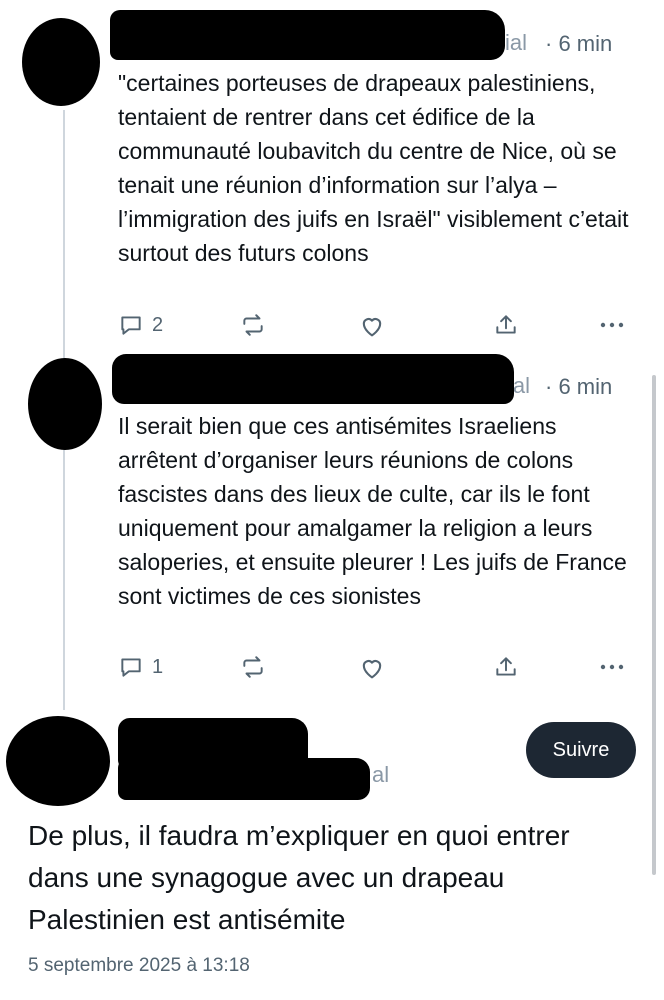 The height and width of the screenshot is (1000, 664). I want to click on action-bar: 2, so click(378, 330).